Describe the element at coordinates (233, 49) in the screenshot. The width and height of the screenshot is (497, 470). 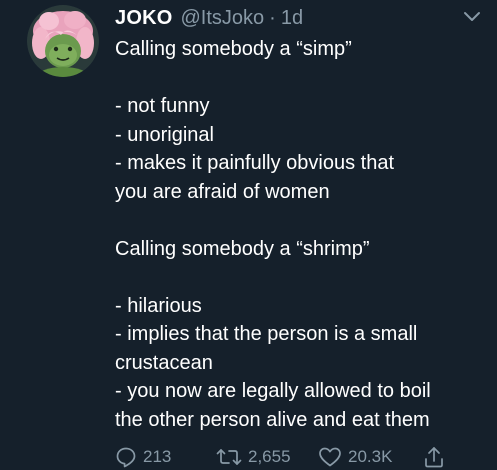
I see `tweet-line: Calling somebody a “simp”` at that location.